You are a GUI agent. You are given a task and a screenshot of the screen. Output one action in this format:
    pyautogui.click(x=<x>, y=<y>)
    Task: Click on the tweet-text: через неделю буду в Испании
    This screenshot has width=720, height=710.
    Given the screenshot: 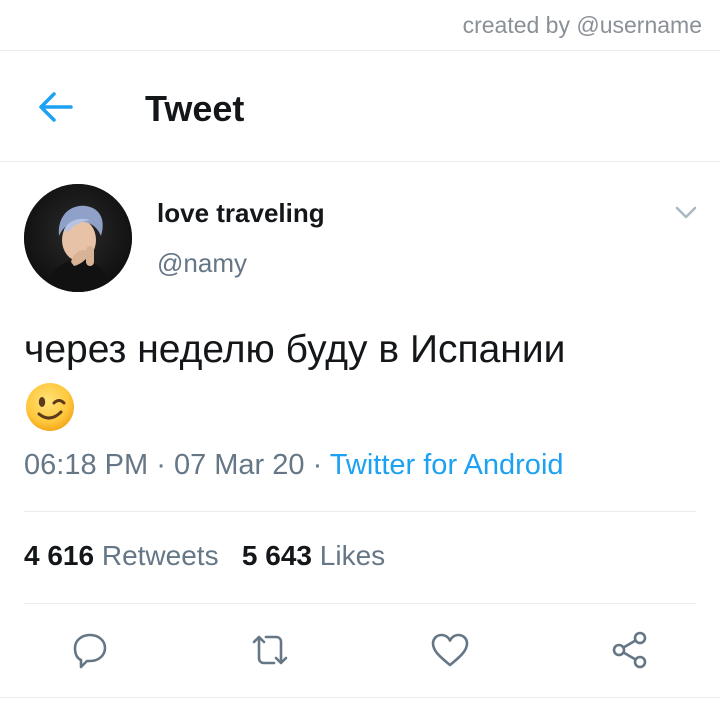 What is the action you would take?
    pyautogui.click(x=295, y=349)
    